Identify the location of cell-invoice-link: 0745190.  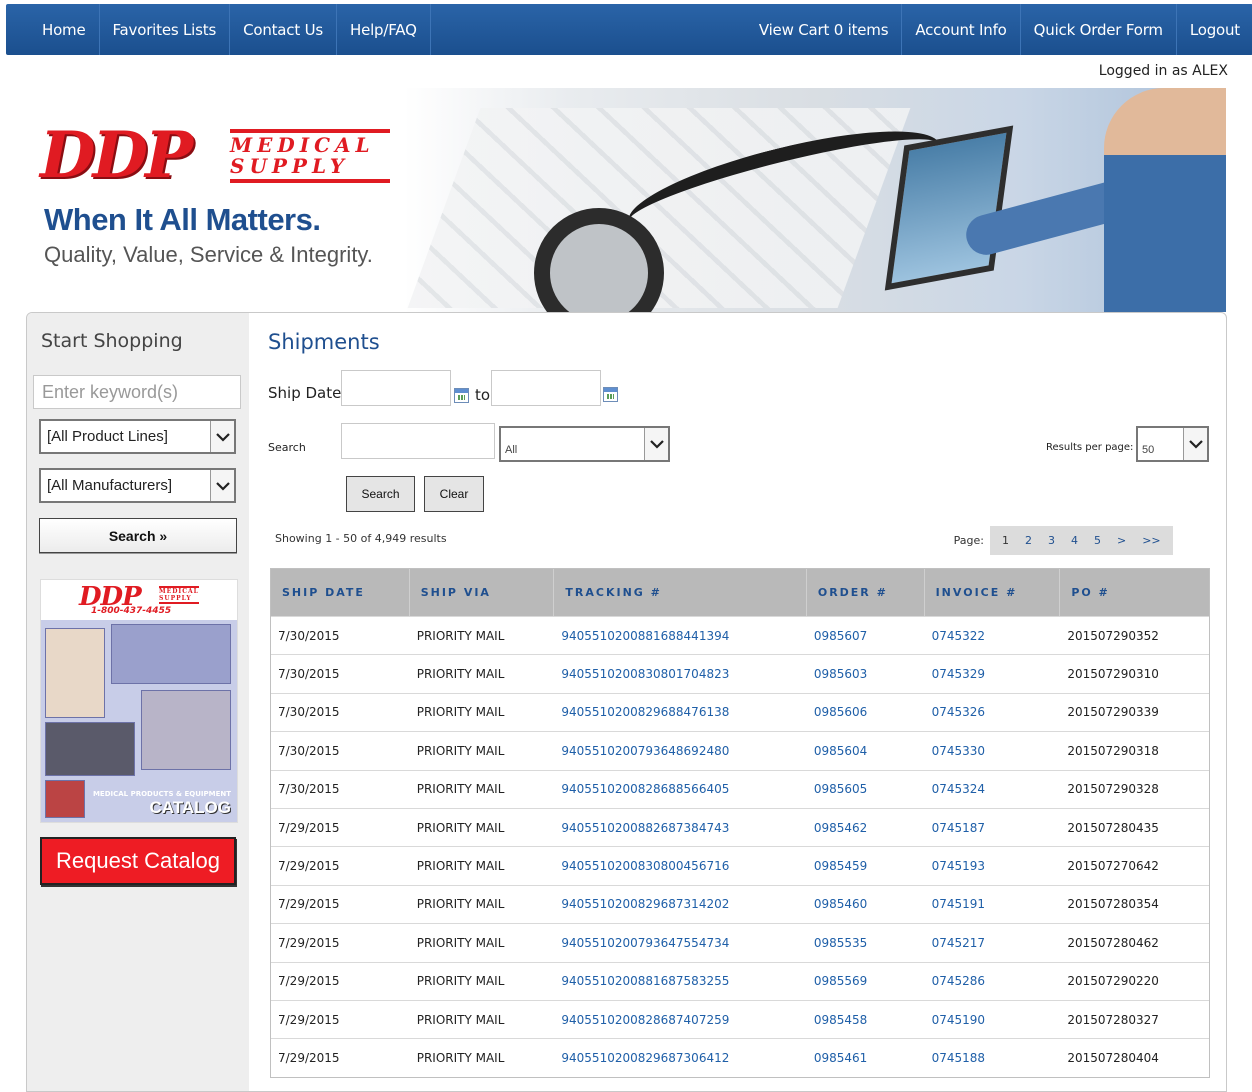
(993, 1019).